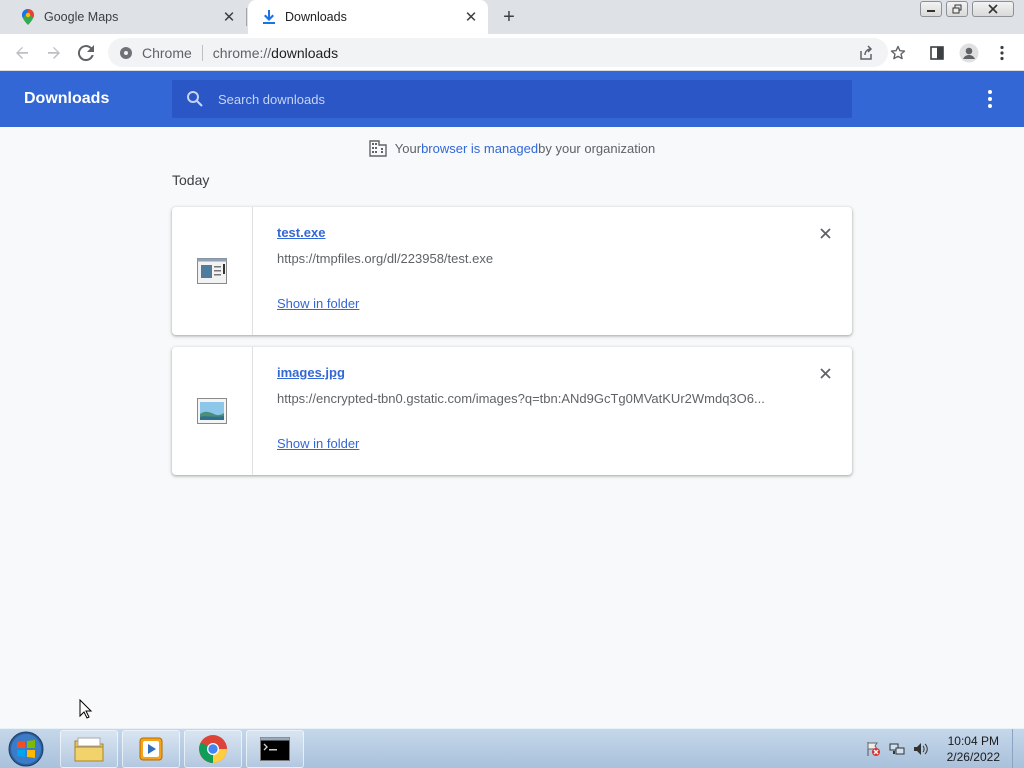 The image size is (1024, 768). Describe the element at coordinates (408, 148) in the screenshot. I see `managed-prefix: Your` at that location.